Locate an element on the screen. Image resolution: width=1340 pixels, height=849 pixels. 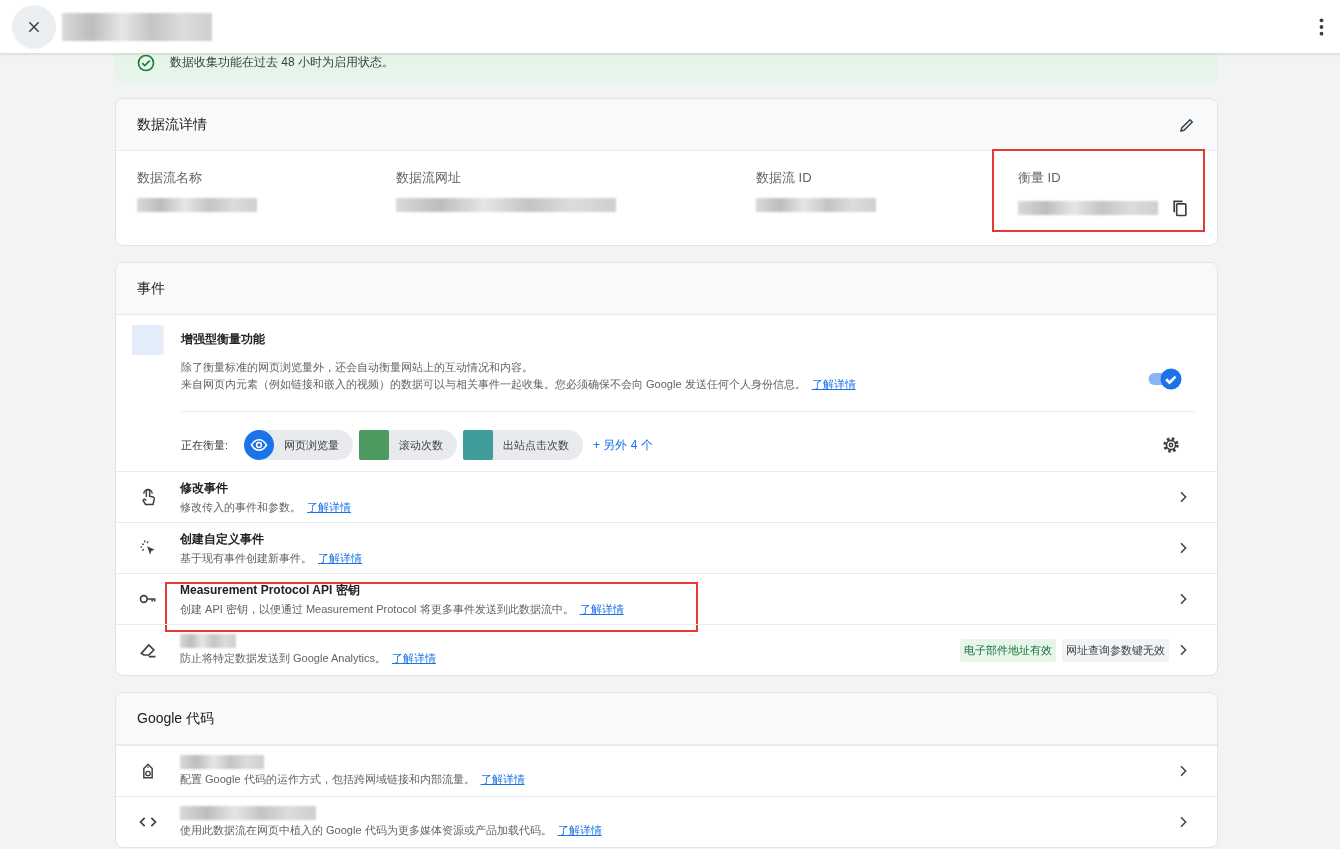
card-title: 数据流详情 is located at coordinates (172, 124).